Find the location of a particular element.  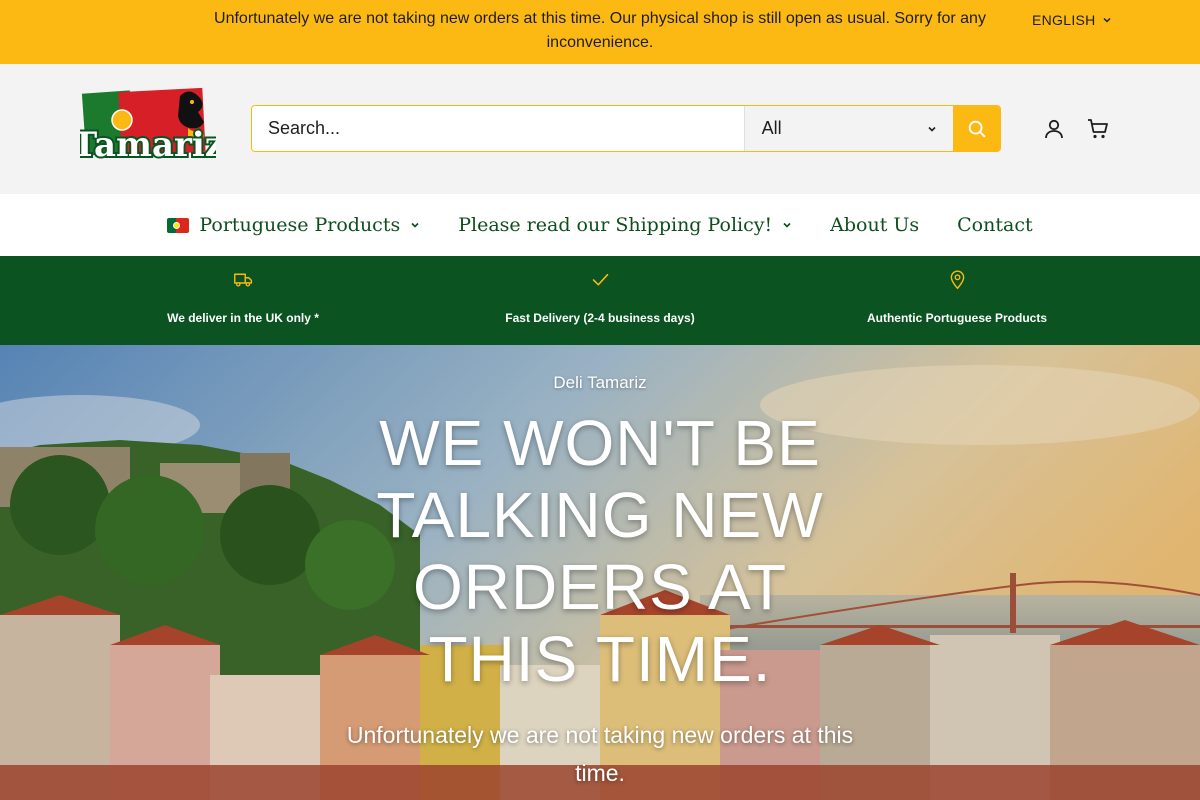

logo-text: Tamariz is located at coordinates (148, 145).